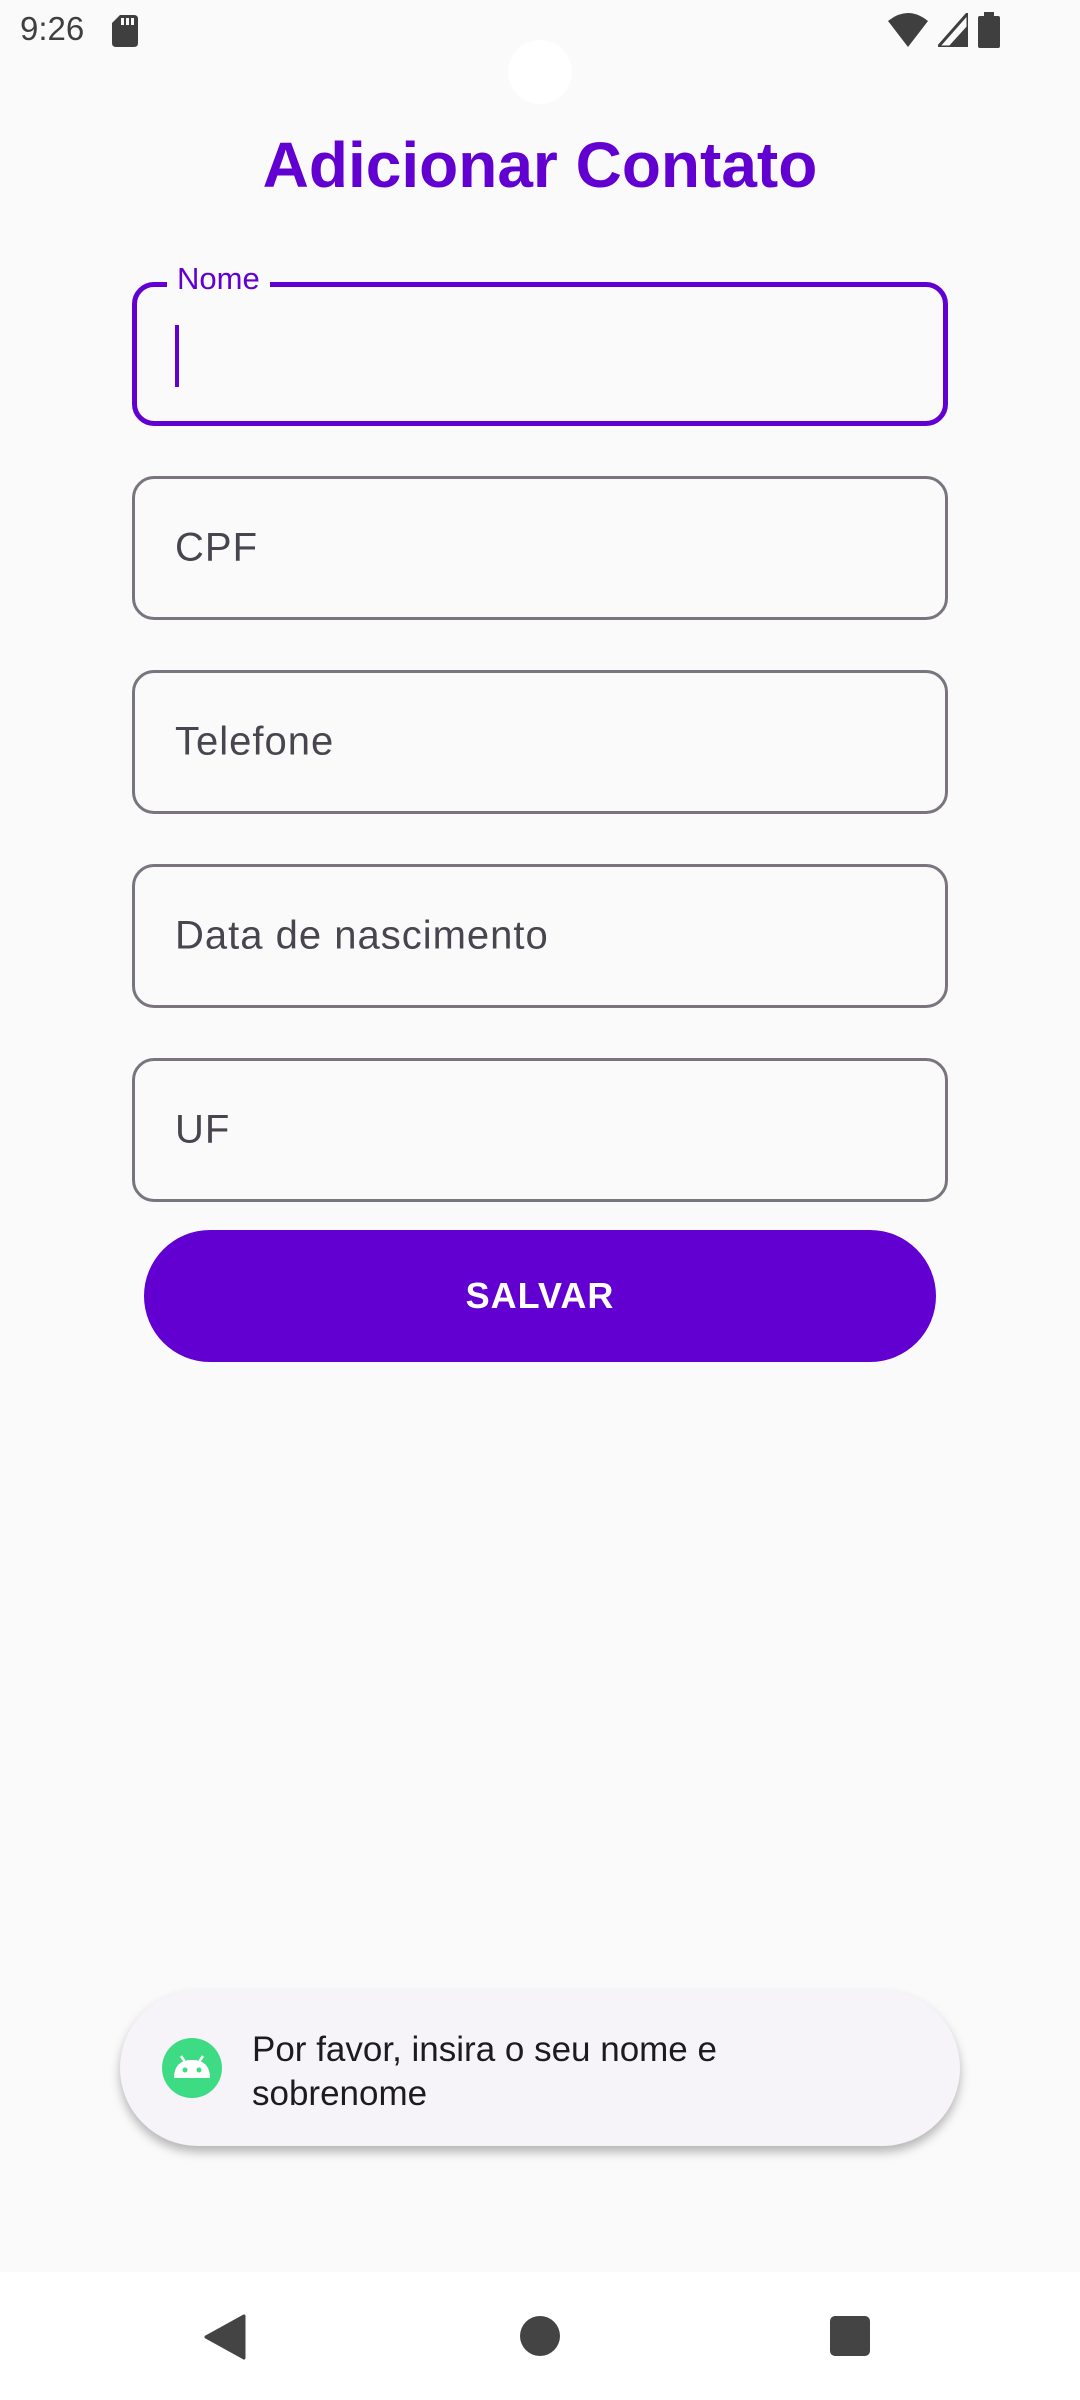 This screenshot has width=1080, height=2400. I want to click on text-cursor, so click(177, 356).